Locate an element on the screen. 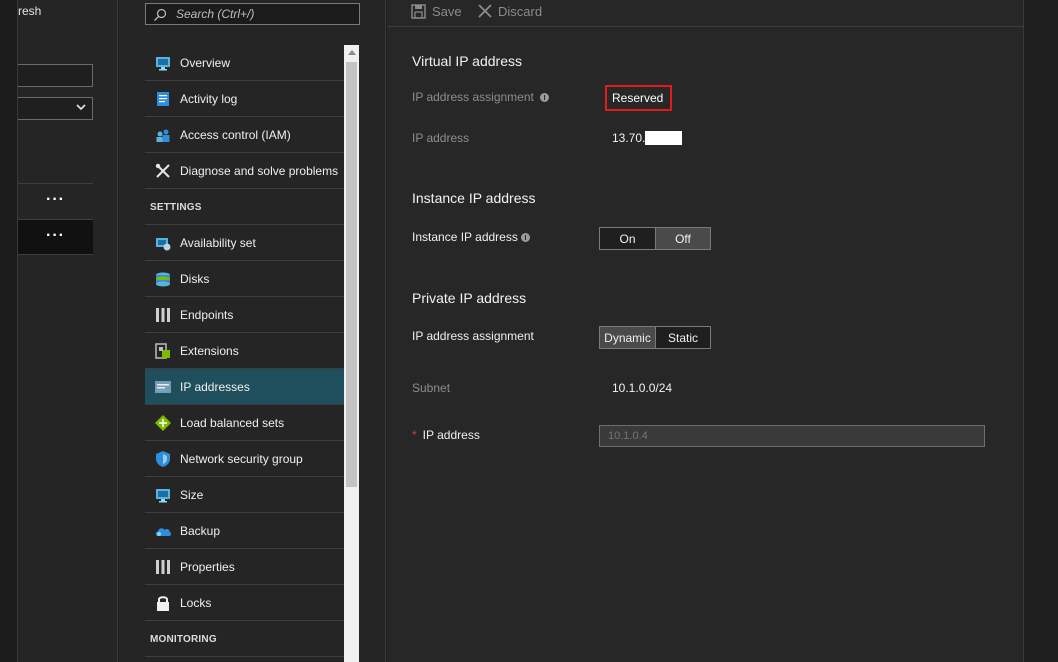 The width and height of the screenshot is (1058, 662). availability-set-icon is located at coordinates (163, 243).